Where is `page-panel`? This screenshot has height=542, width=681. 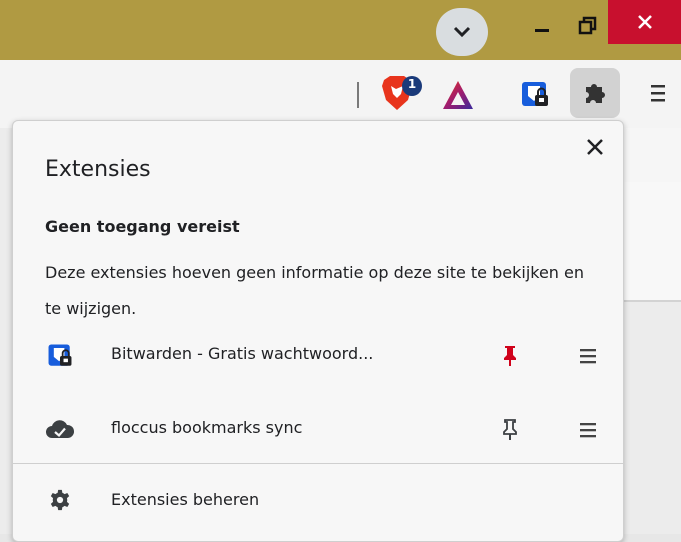
page-panel is located at coordinates (650, 242).